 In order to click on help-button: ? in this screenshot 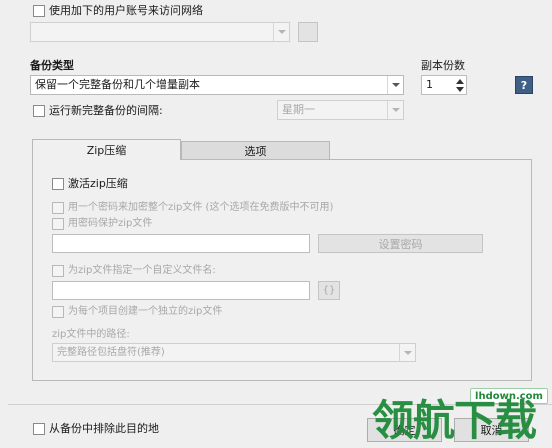, I will do `click(524, 85)`.